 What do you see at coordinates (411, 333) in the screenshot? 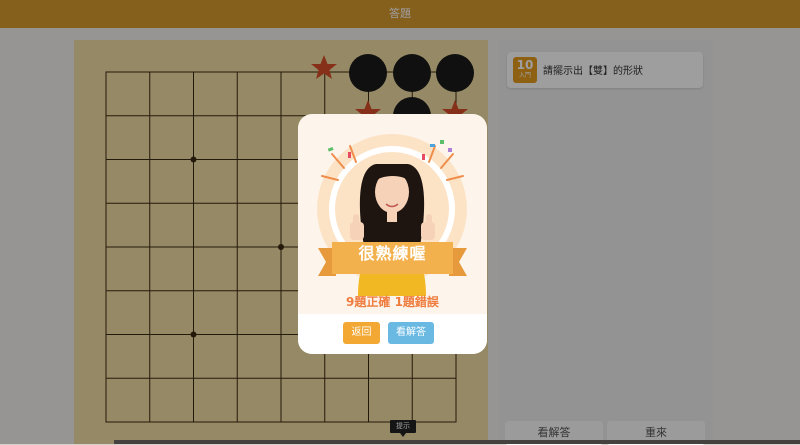
I see `view-answer-button: 看解答` at bounding box center [411, 333].